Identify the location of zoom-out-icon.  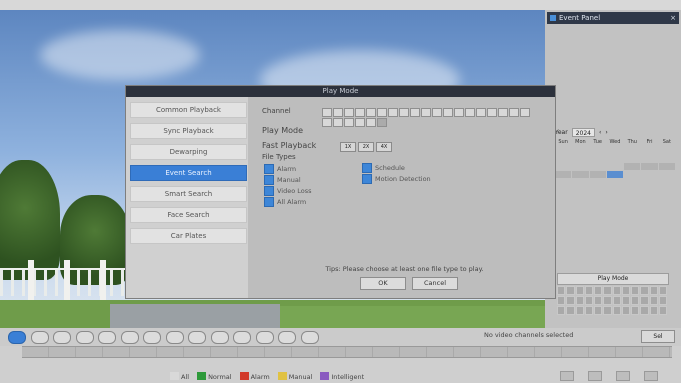
(567, 376).